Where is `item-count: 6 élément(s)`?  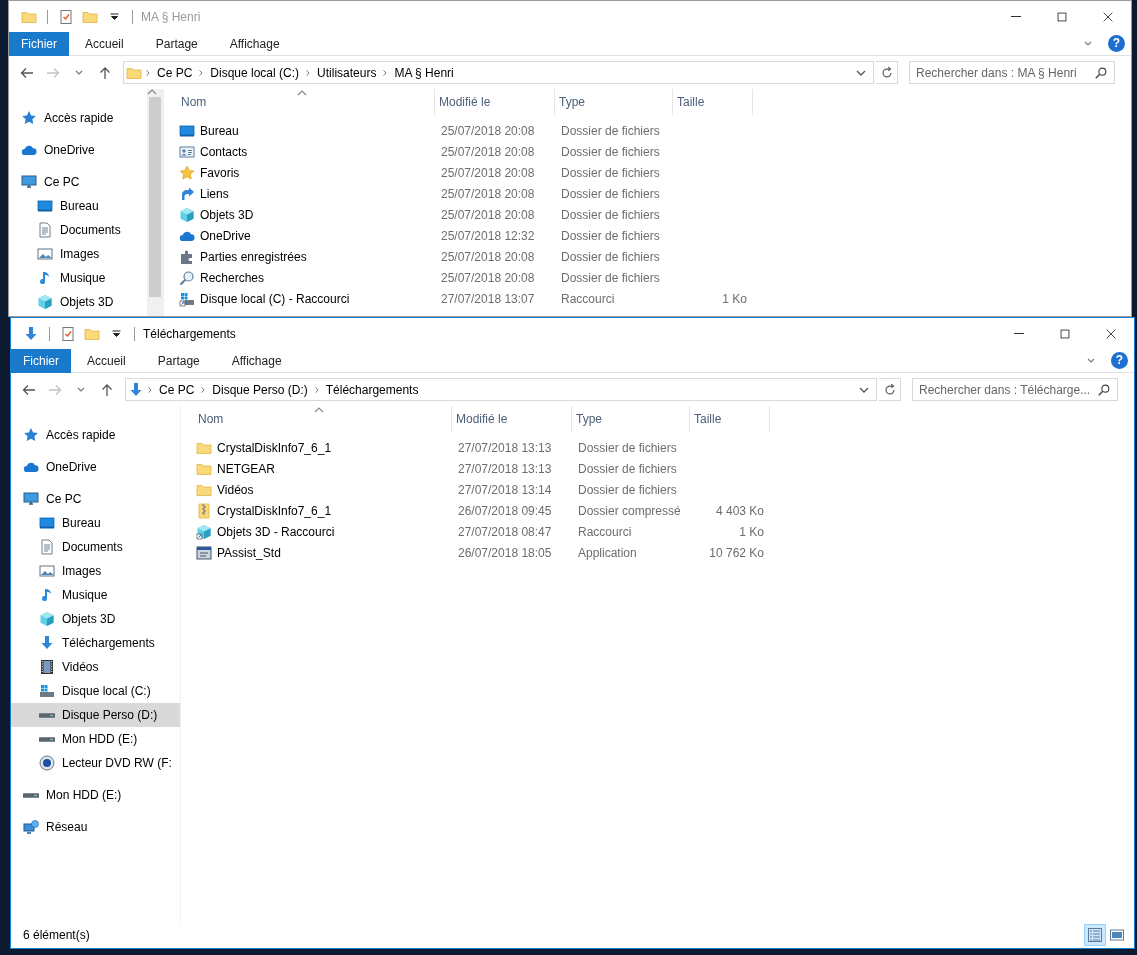
item-count: 6 élément(s) is located at coordinates (56, 935).